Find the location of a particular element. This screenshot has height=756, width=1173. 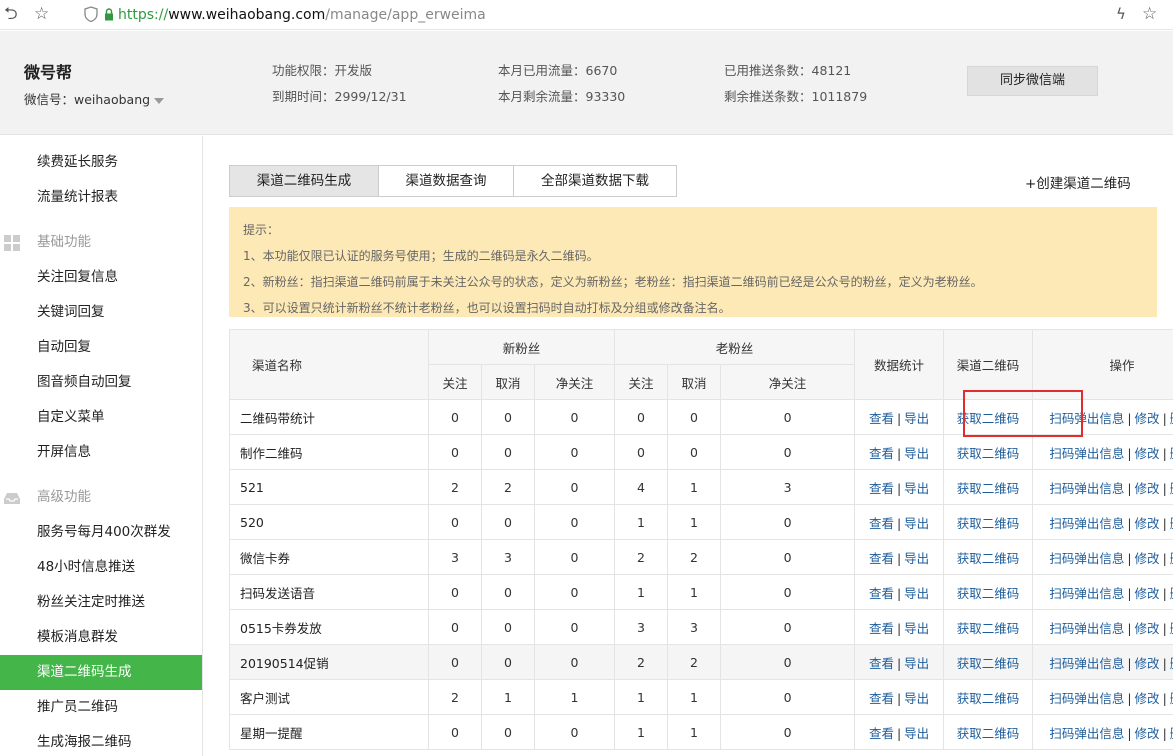

favorite-star-icon: ☆ is located at coordinates (1149, 14).